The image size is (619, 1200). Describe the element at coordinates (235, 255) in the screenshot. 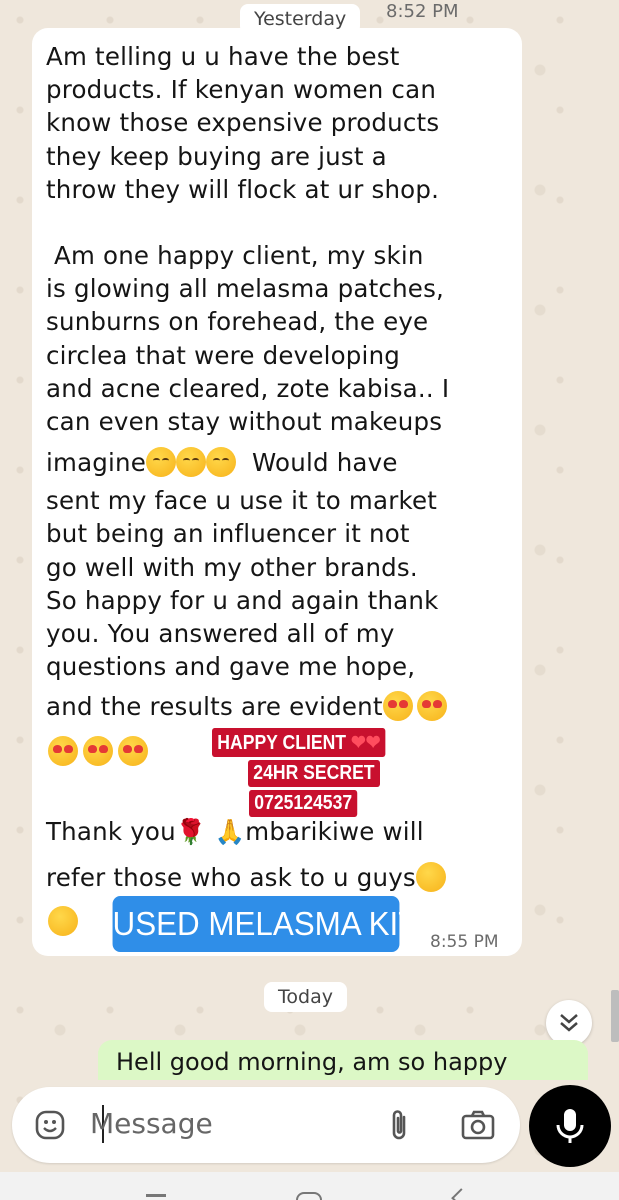

I see `message-line: Am one happy client, my skin` at that location.